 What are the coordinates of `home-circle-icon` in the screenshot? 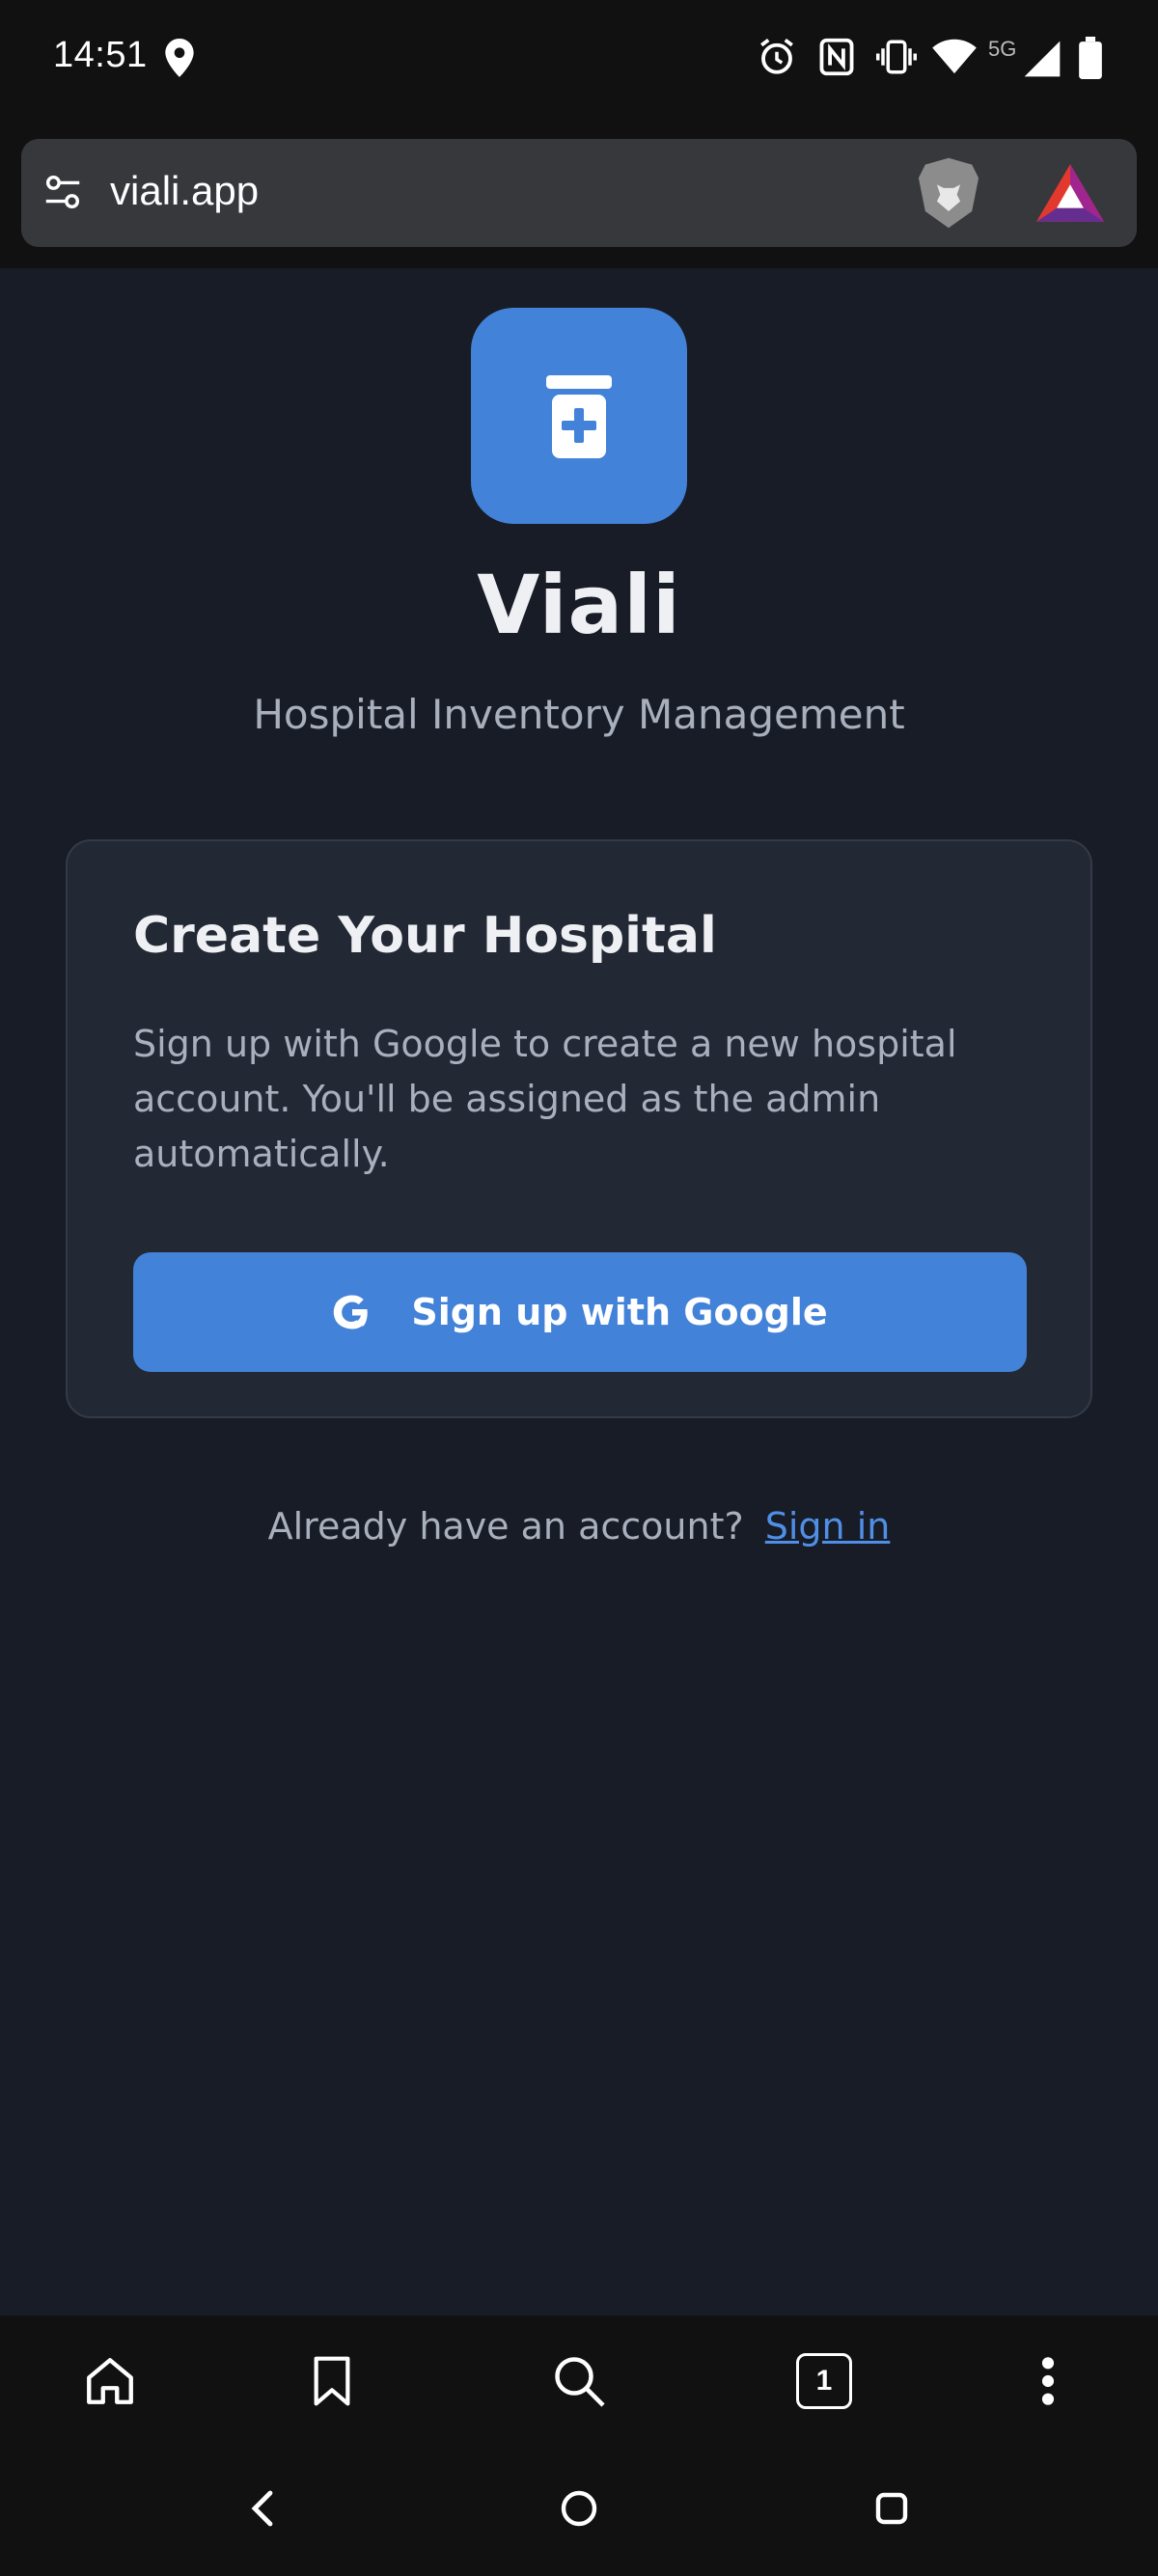 It's located at (579, 2508).